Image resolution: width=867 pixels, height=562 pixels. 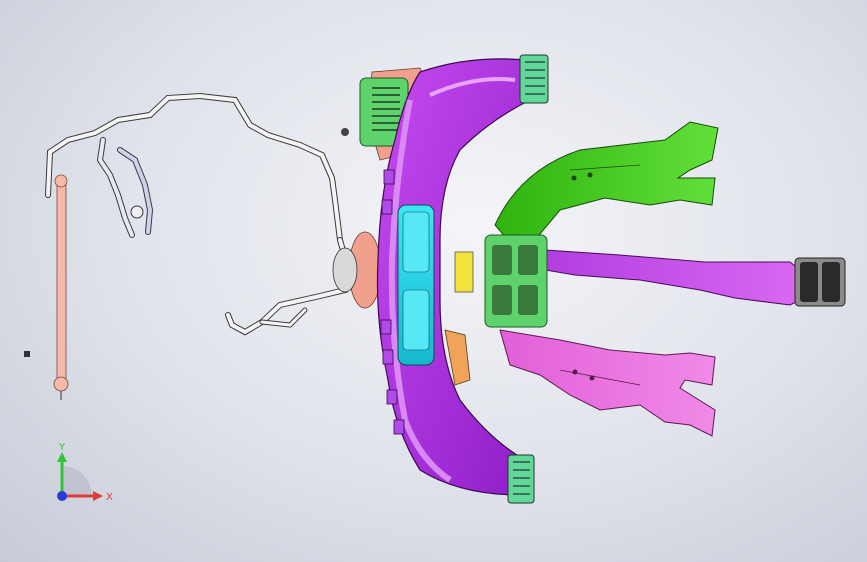 What do you see at coordinates (606, 185) in the screenshot?
I see `center-console-bracket-upper` at bounding box center [606, 185].